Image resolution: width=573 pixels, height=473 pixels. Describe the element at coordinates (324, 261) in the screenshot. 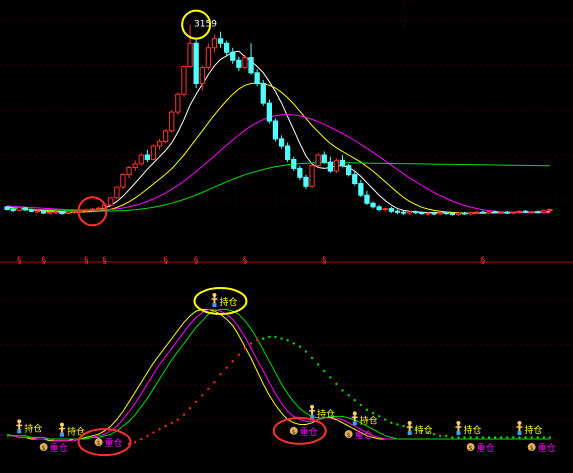

I see `section-marker: §` at that location.